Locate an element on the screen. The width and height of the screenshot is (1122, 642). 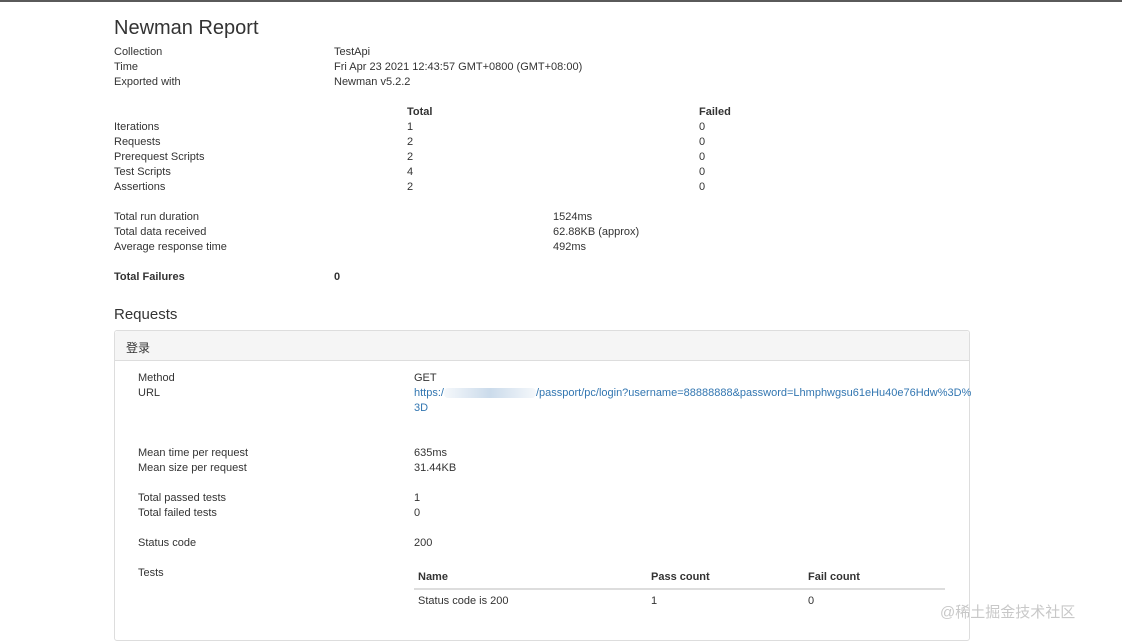
mean-time-label: Mean time per request is located at coordinates (193, 453).